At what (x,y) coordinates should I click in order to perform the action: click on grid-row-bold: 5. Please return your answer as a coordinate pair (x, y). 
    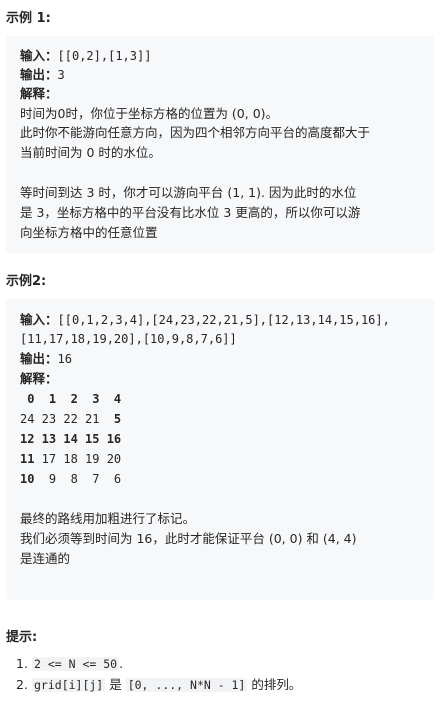
    Looking at the image, I should click on (114, 419).